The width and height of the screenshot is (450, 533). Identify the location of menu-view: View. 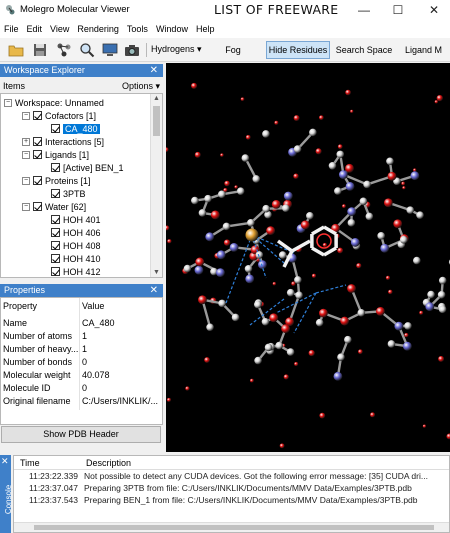
(59, 29).